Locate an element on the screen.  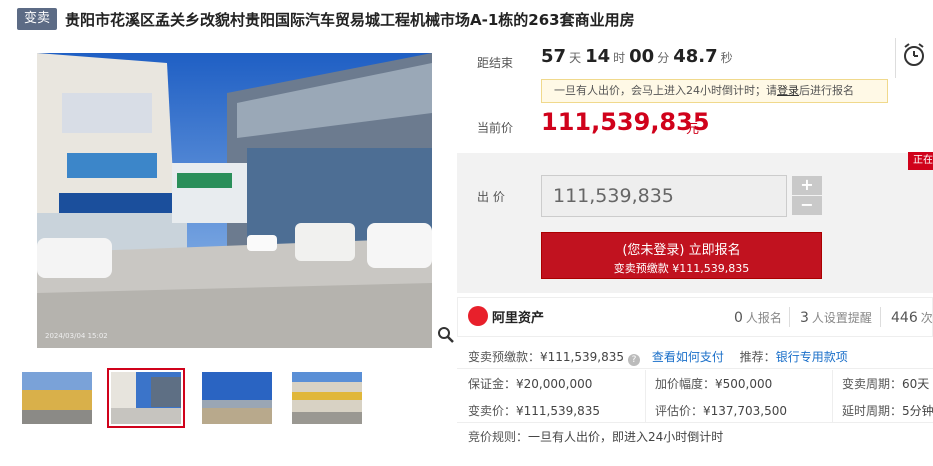
info-row: 评估价：¥137,703,500 is located at coordinates (721, 410).